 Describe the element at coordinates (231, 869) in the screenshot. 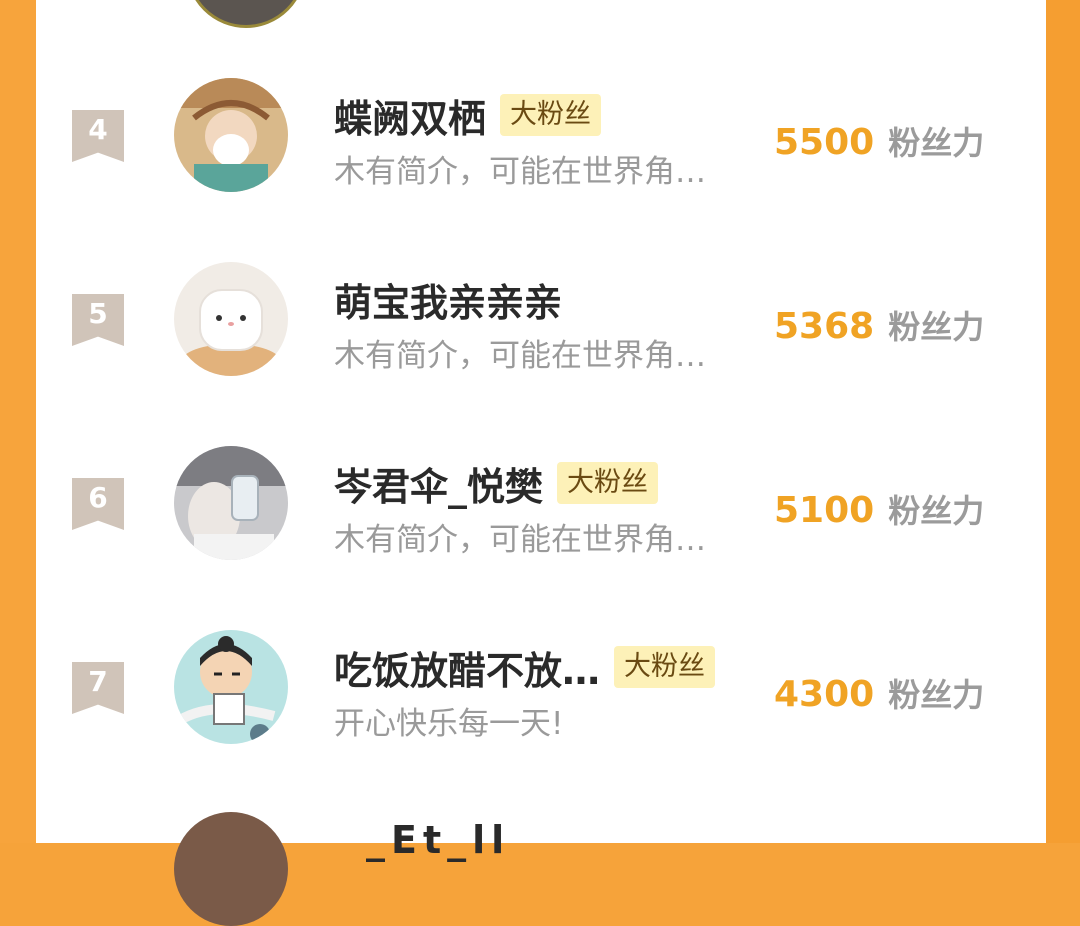

I see `next-user-avatar` at that location.